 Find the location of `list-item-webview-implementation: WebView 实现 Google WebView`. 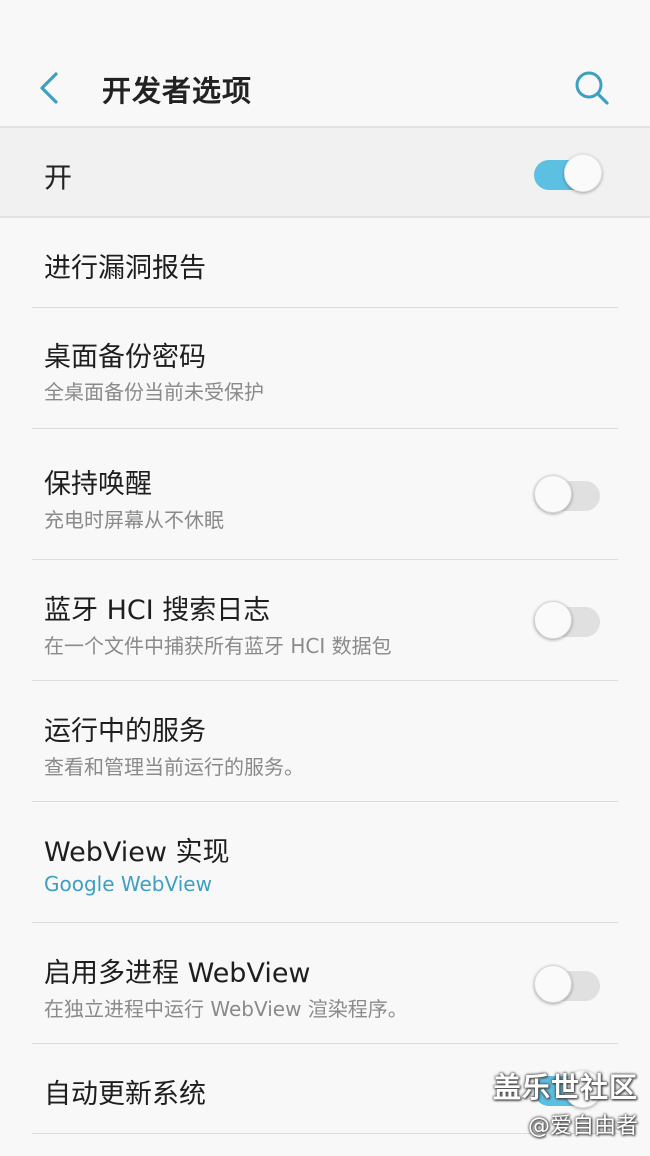

list-item-webview-implementation: WebView 实现 Google WebView is located at coordinates (325, 862).